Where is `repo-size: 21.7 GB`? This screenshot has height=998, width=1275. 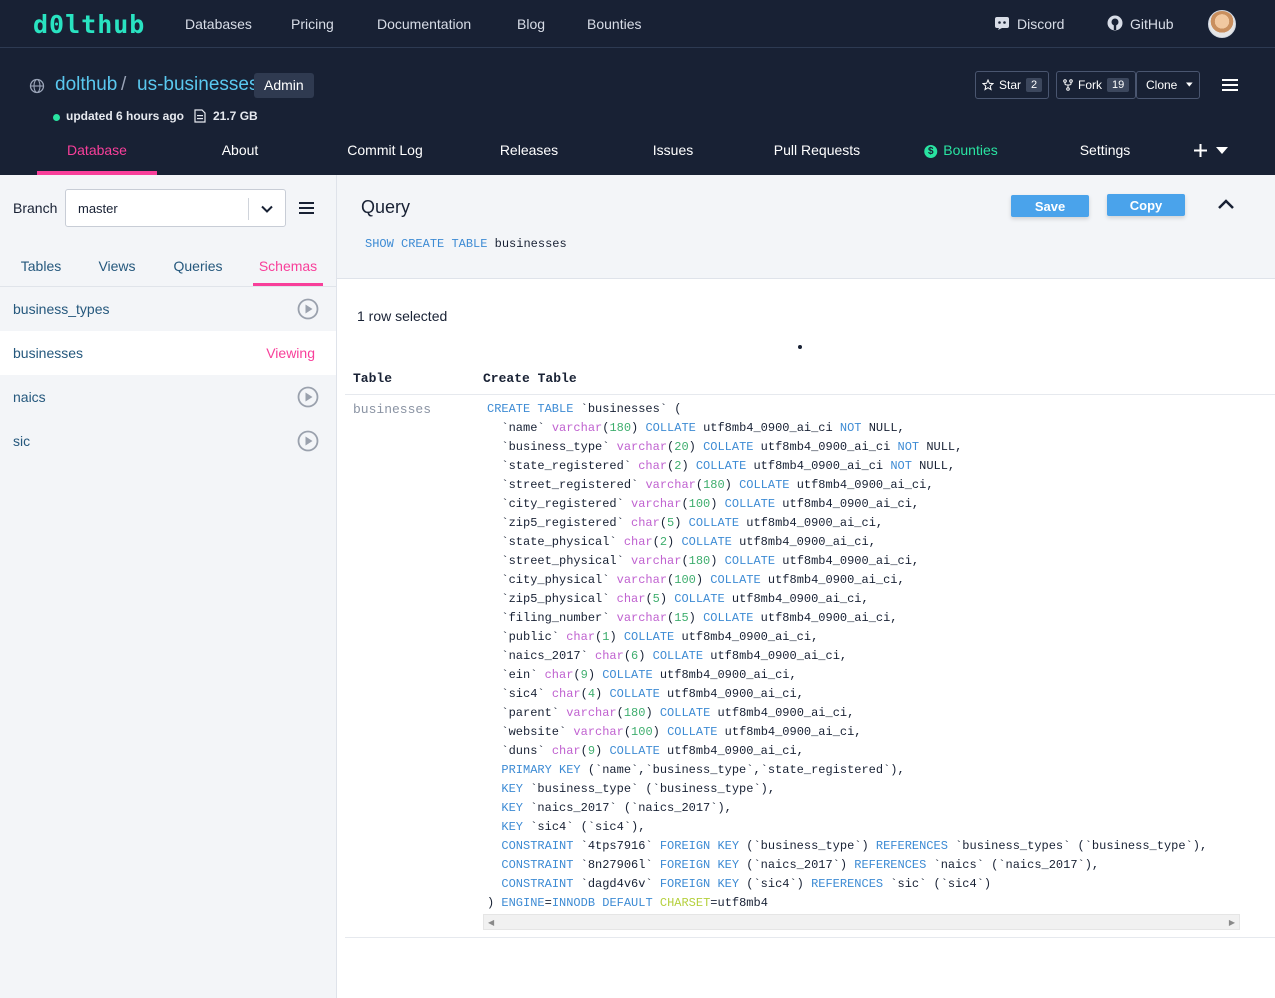
repo-size: 21.7 GB is located at coordinates (235, 116).